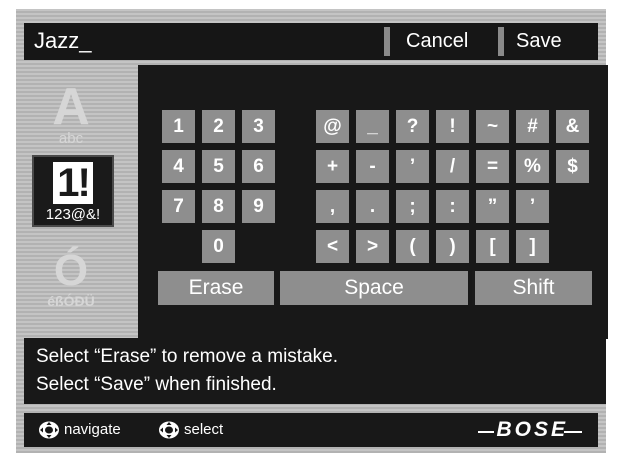 The width and height of the screenshot is (620, 457). I want to click on mode-accented-label: éßÓÐÜ, so click(71, 301).